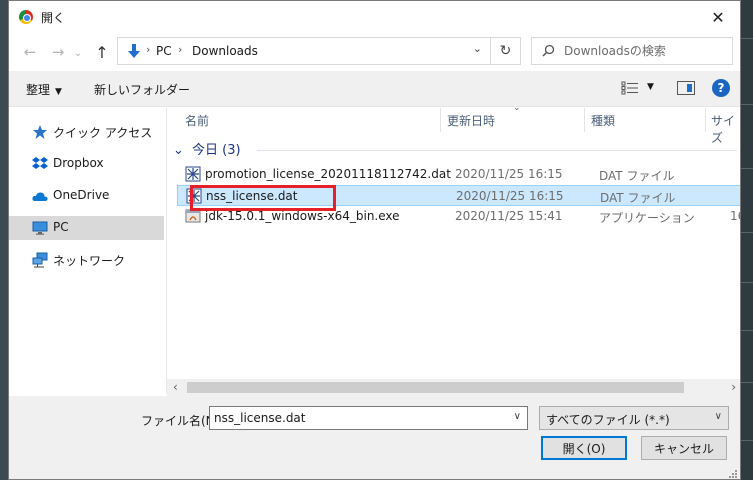  What do you see at coordinates (684, 448) in the screenshot?
I see `cancel-button: キャンセル` at bounding box center [684, 448].